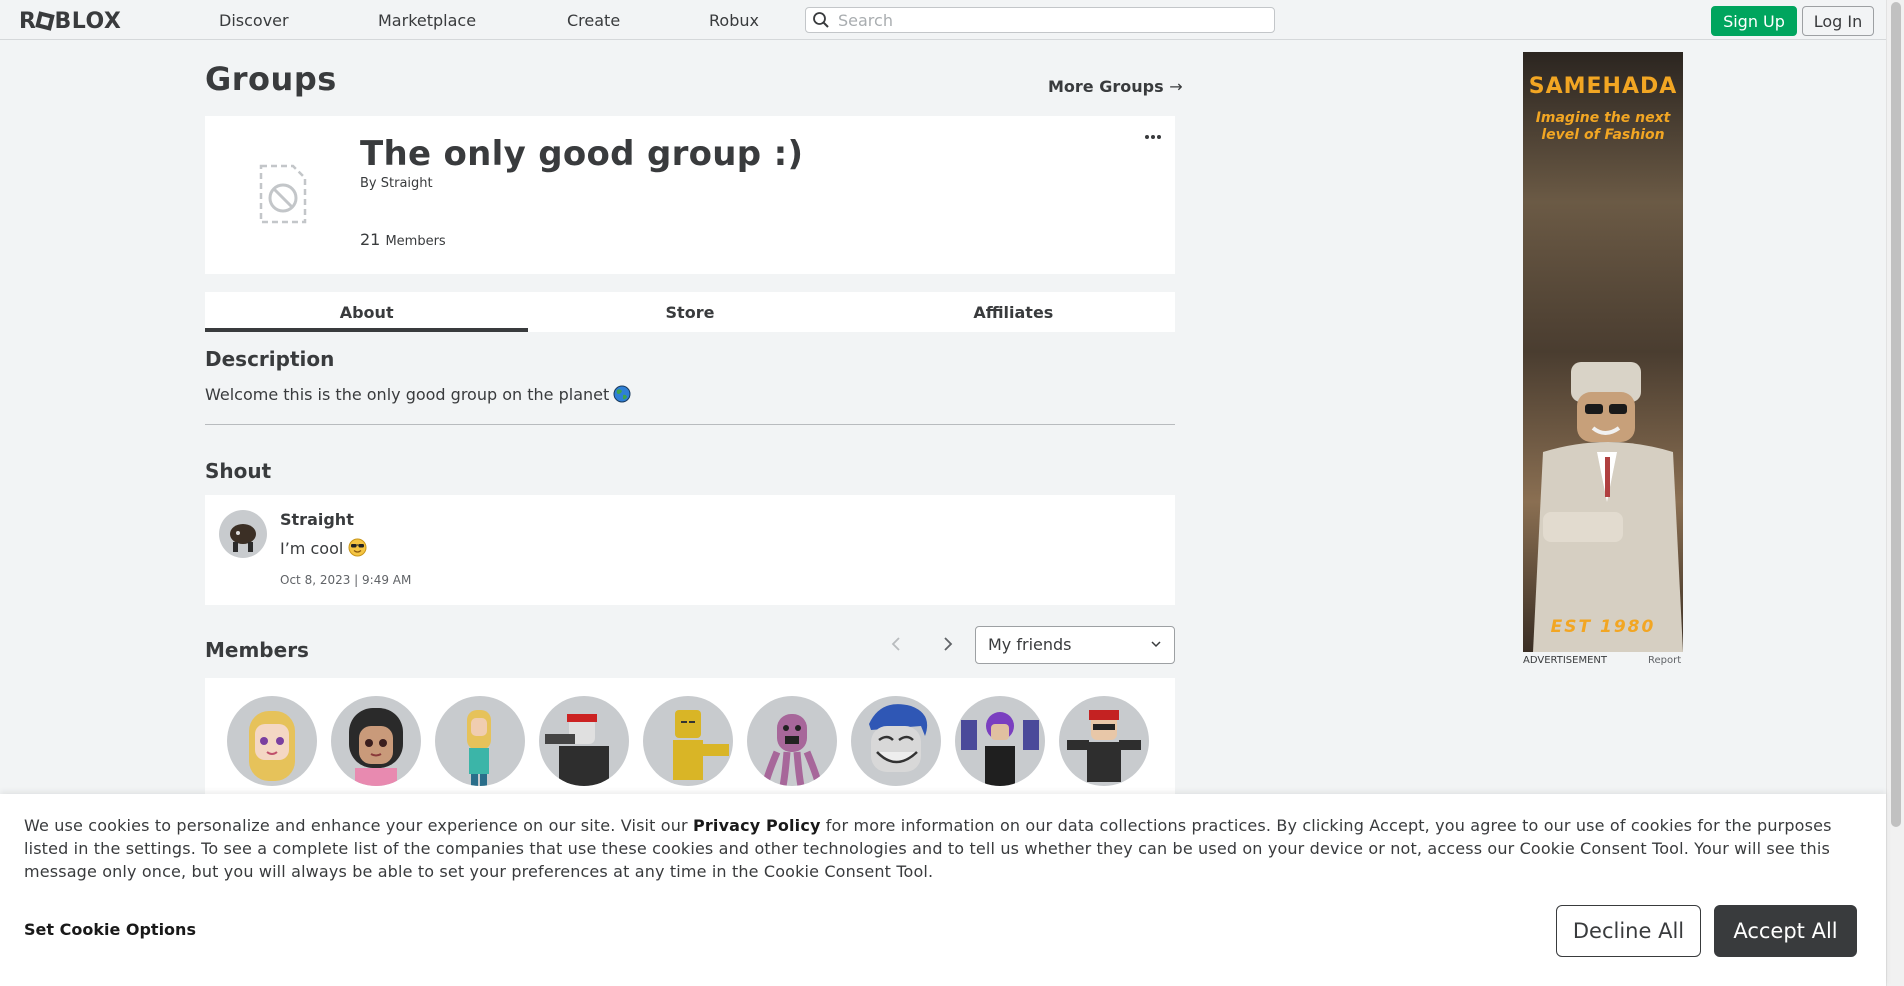  Describe the element at coordinates (110, 929) in the screenshot. I see `set-cookie-options-link: Set Cookie Options` at that location.